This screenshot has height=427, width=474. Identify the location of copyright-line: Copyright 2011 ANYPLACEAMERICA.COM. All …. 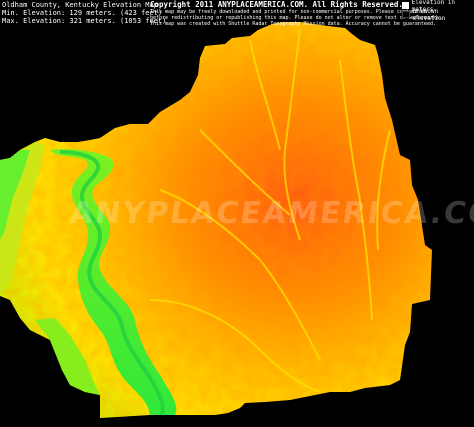
(276, 4).